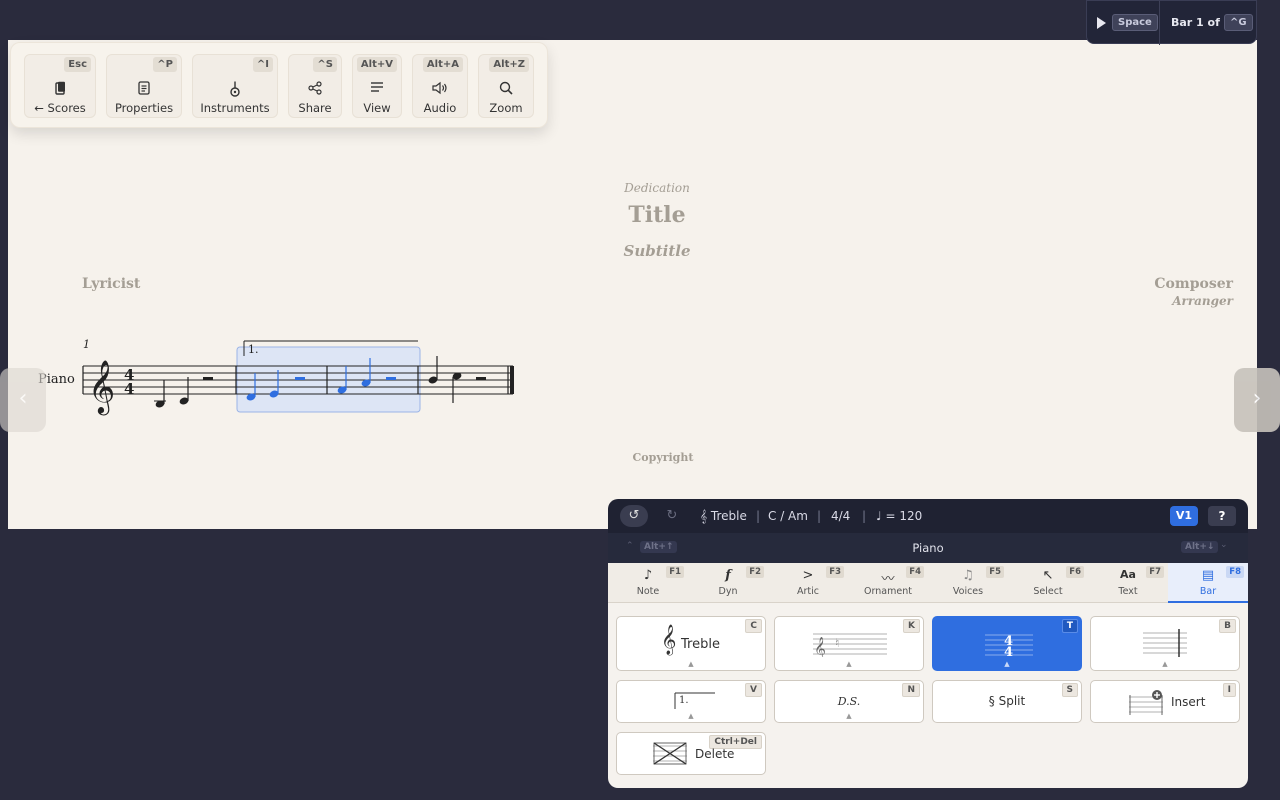 This screenshot has height=800, width=1280. Describe the element at coordinates (888, 591) in the screenshot. I see `tab-label: Ornament` at that location.